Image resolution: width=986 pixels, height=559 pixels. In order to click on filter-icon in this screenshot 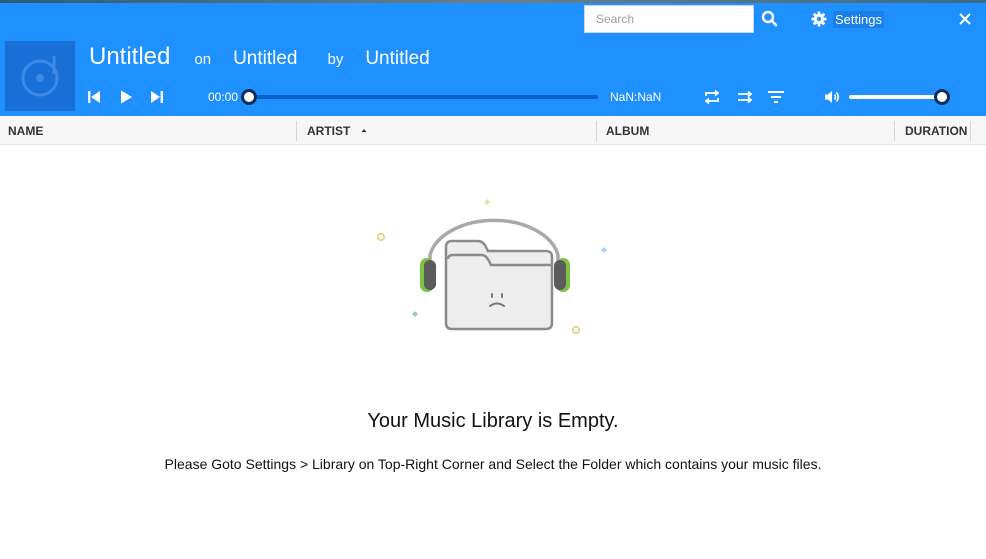, I will do `click(776, 97)`.